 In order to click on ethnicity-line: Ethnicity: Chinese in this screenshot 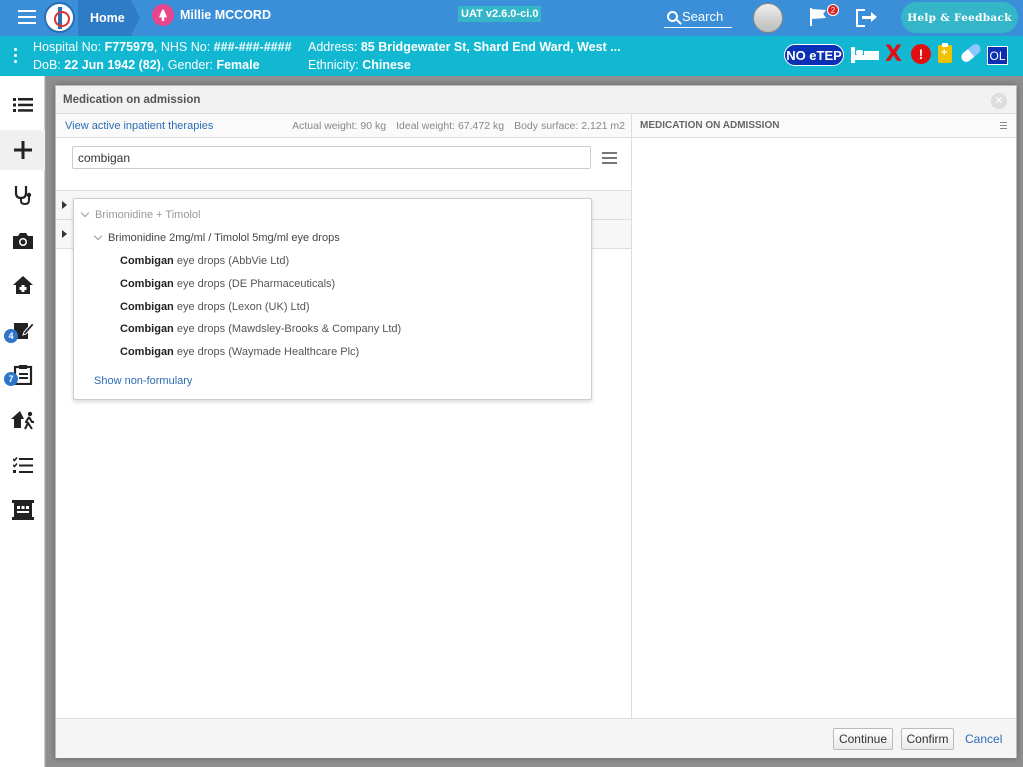, I will do `click(359, 65)`.